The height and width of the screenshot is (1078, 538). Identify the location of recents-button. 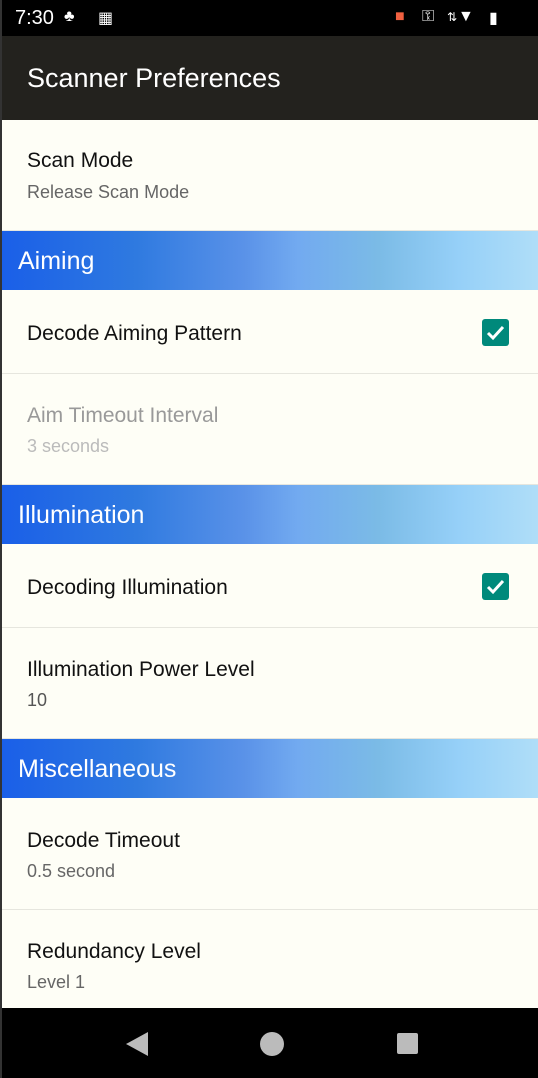
(407, 1043).